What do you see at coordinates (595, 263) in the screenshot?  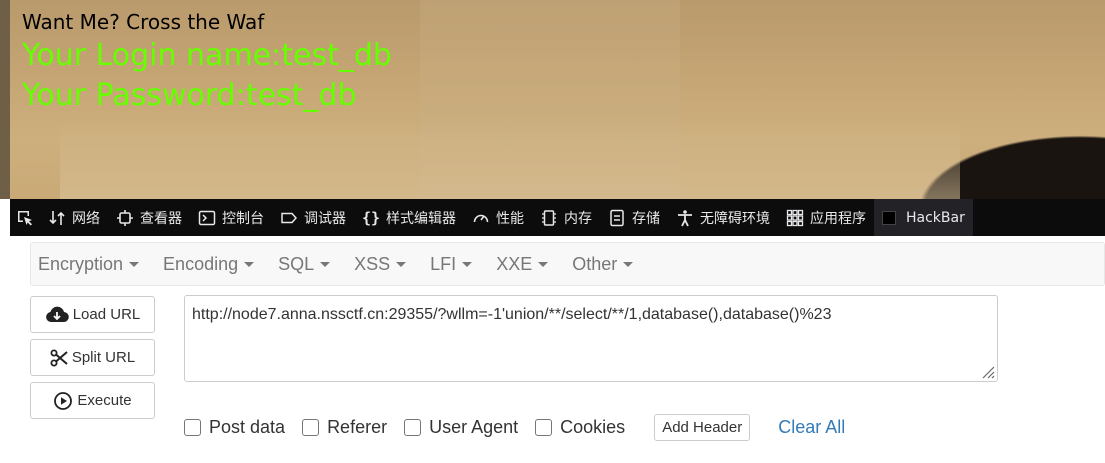 I see `menu-label: Other` at bounding box center [595, 263].